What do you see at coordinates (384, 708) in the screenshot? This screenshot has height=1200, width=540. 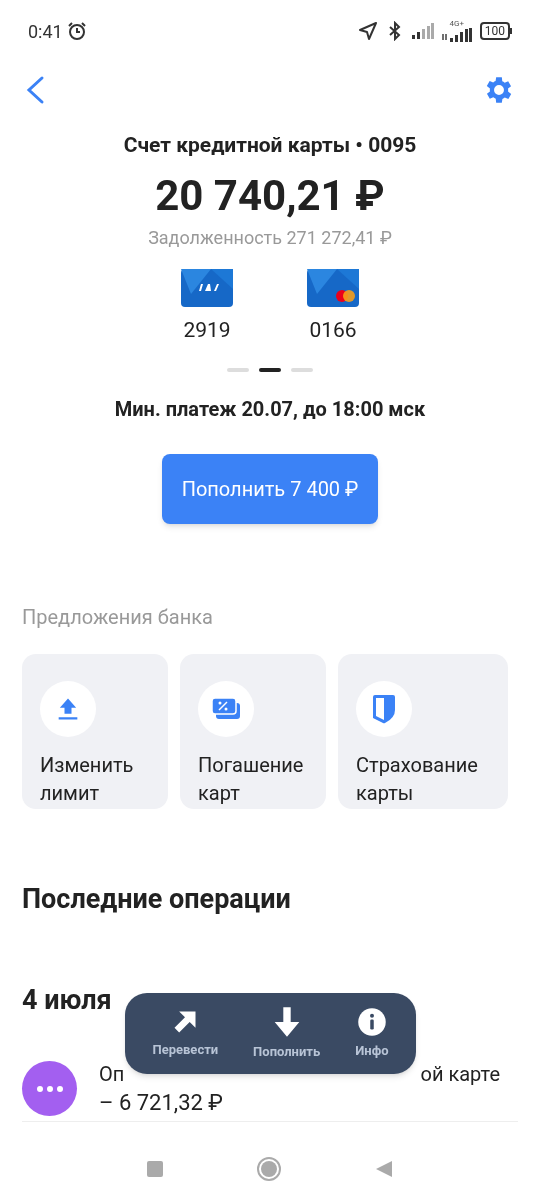 I see `shield-icon` at bounding box center [384, 708].